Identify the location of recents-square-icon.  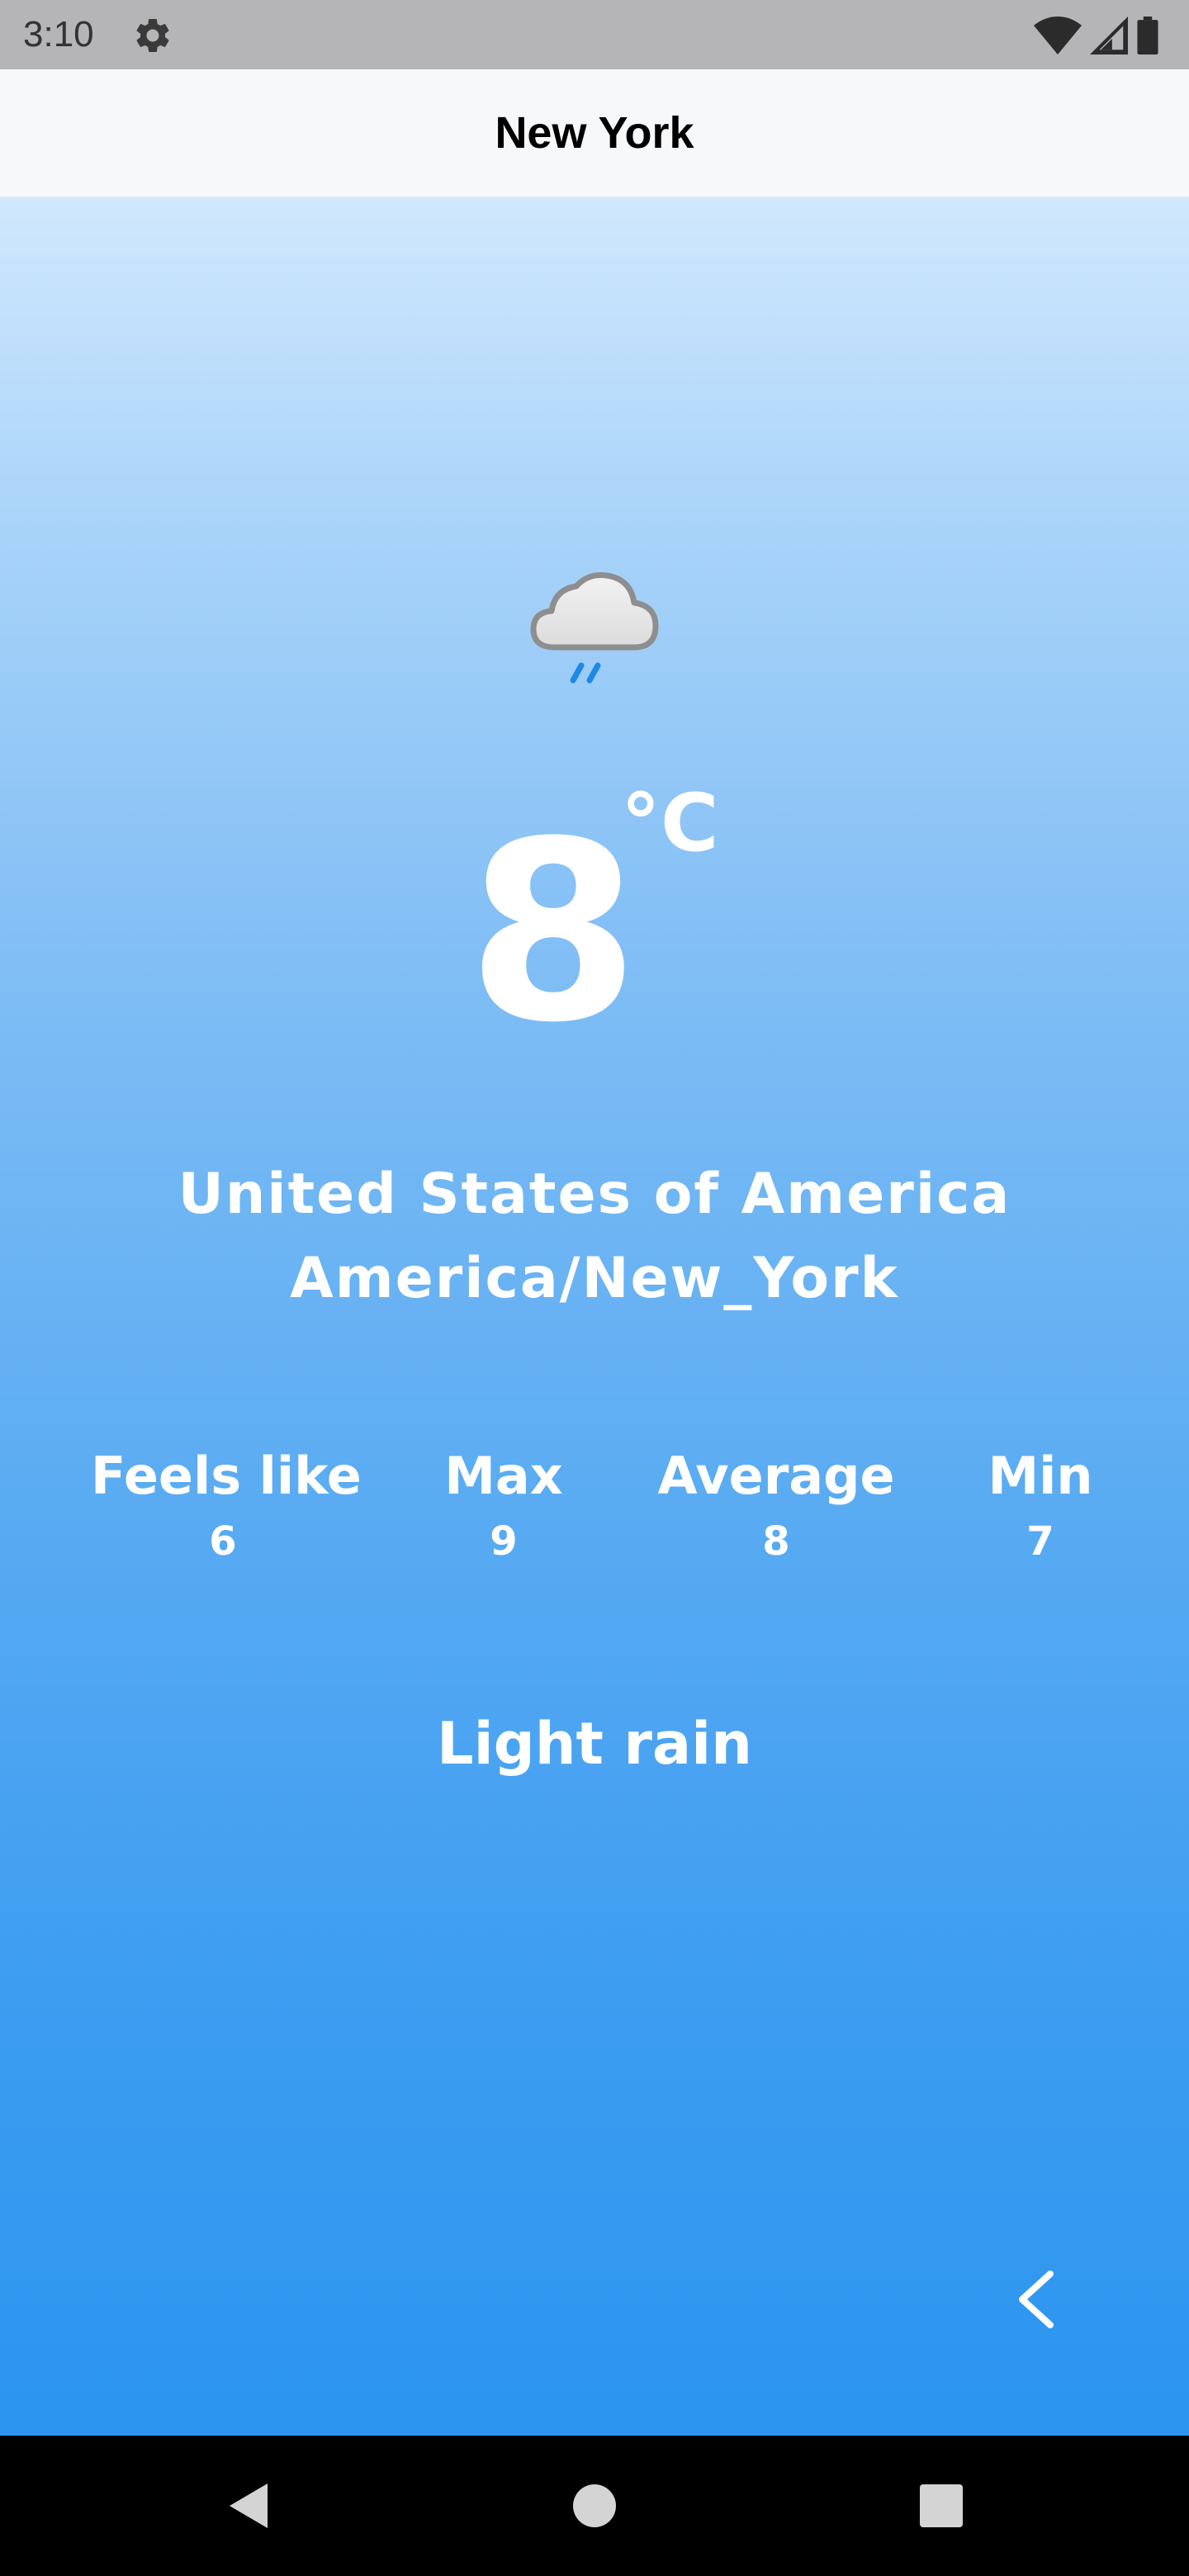
(941, 2506).